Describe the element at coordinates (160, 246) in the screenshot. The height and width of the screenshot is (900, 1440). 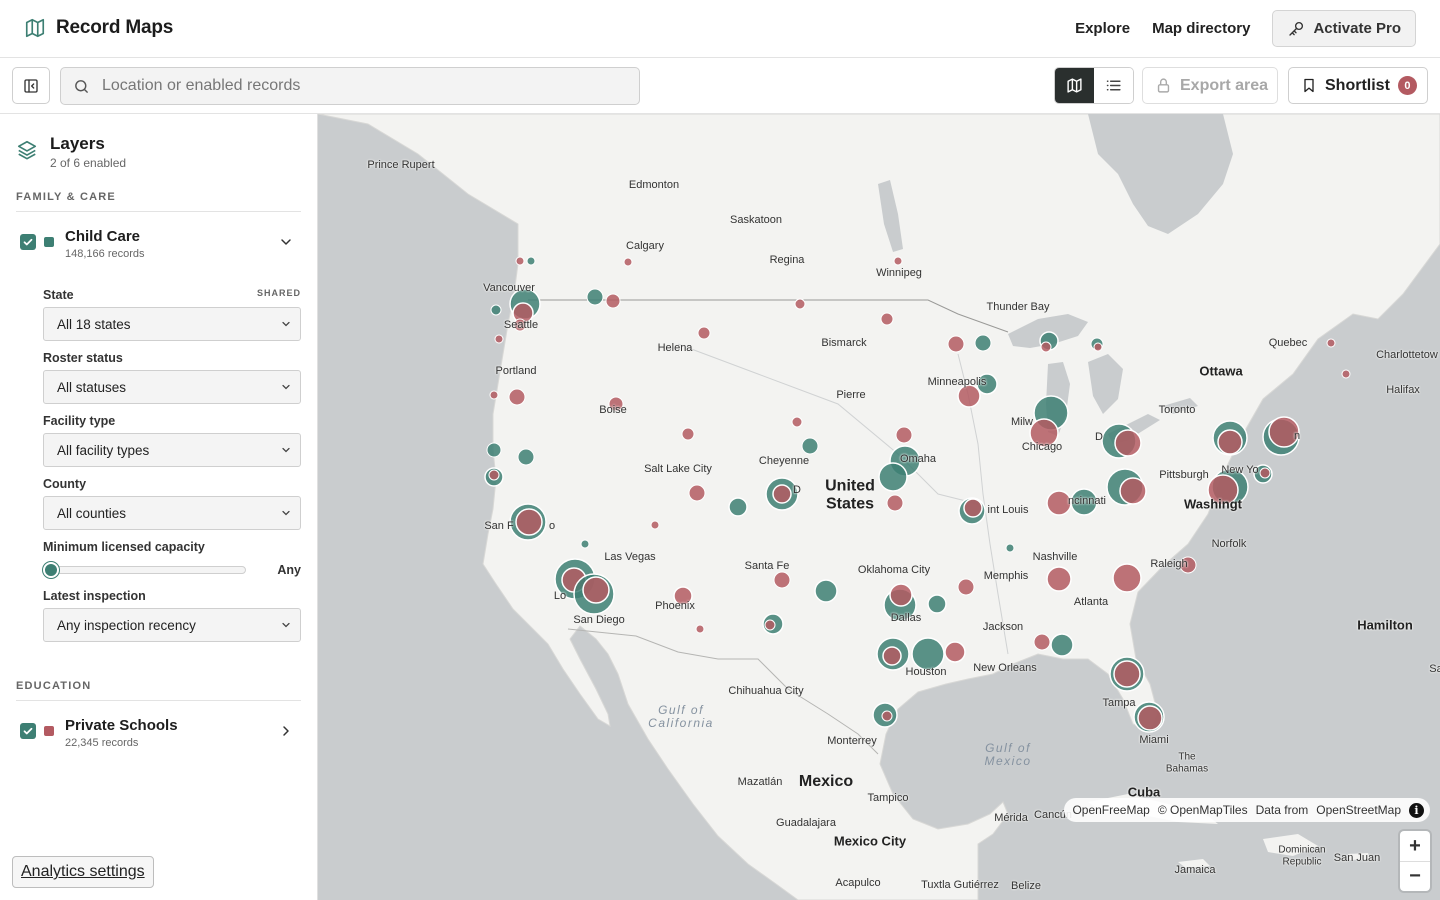
I see `layer-row-child-care: Child Care 148,166 records` at that location.